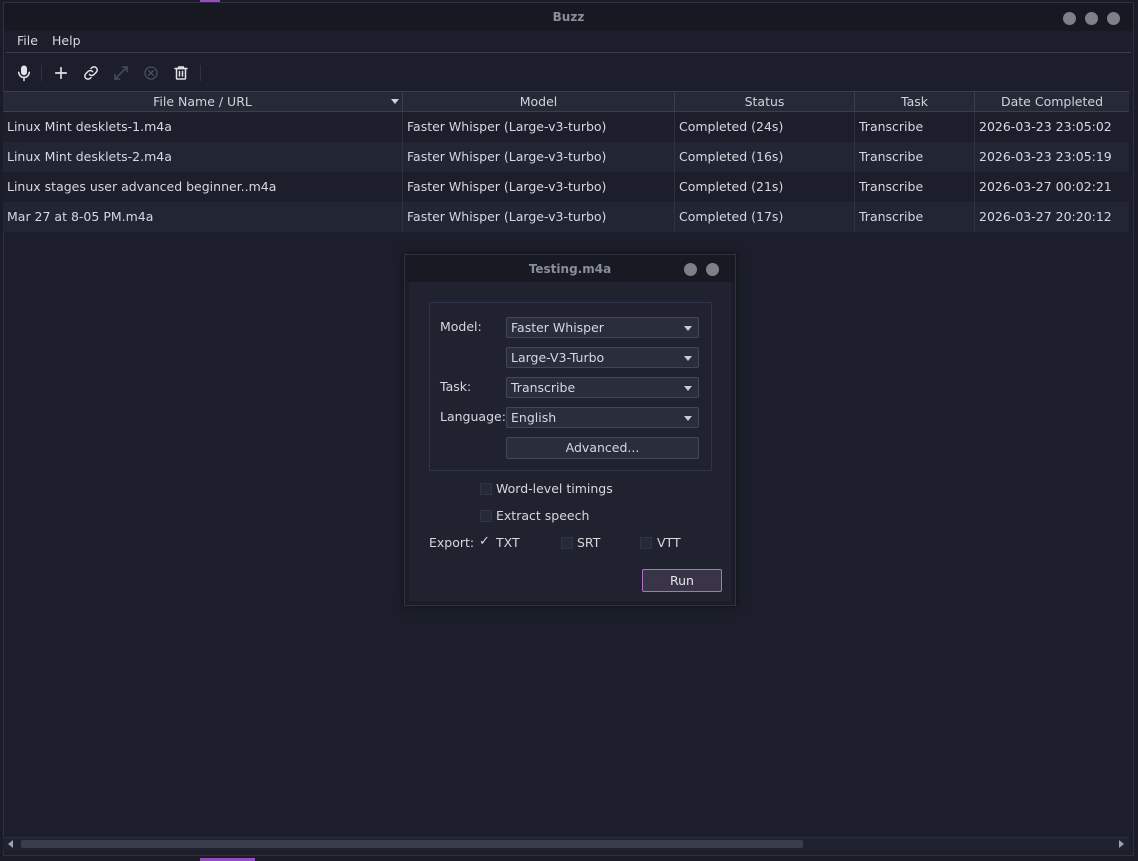 This screenshot has width=1138, height=861. I want to click on column-header-status: Status, so click(765, 102).